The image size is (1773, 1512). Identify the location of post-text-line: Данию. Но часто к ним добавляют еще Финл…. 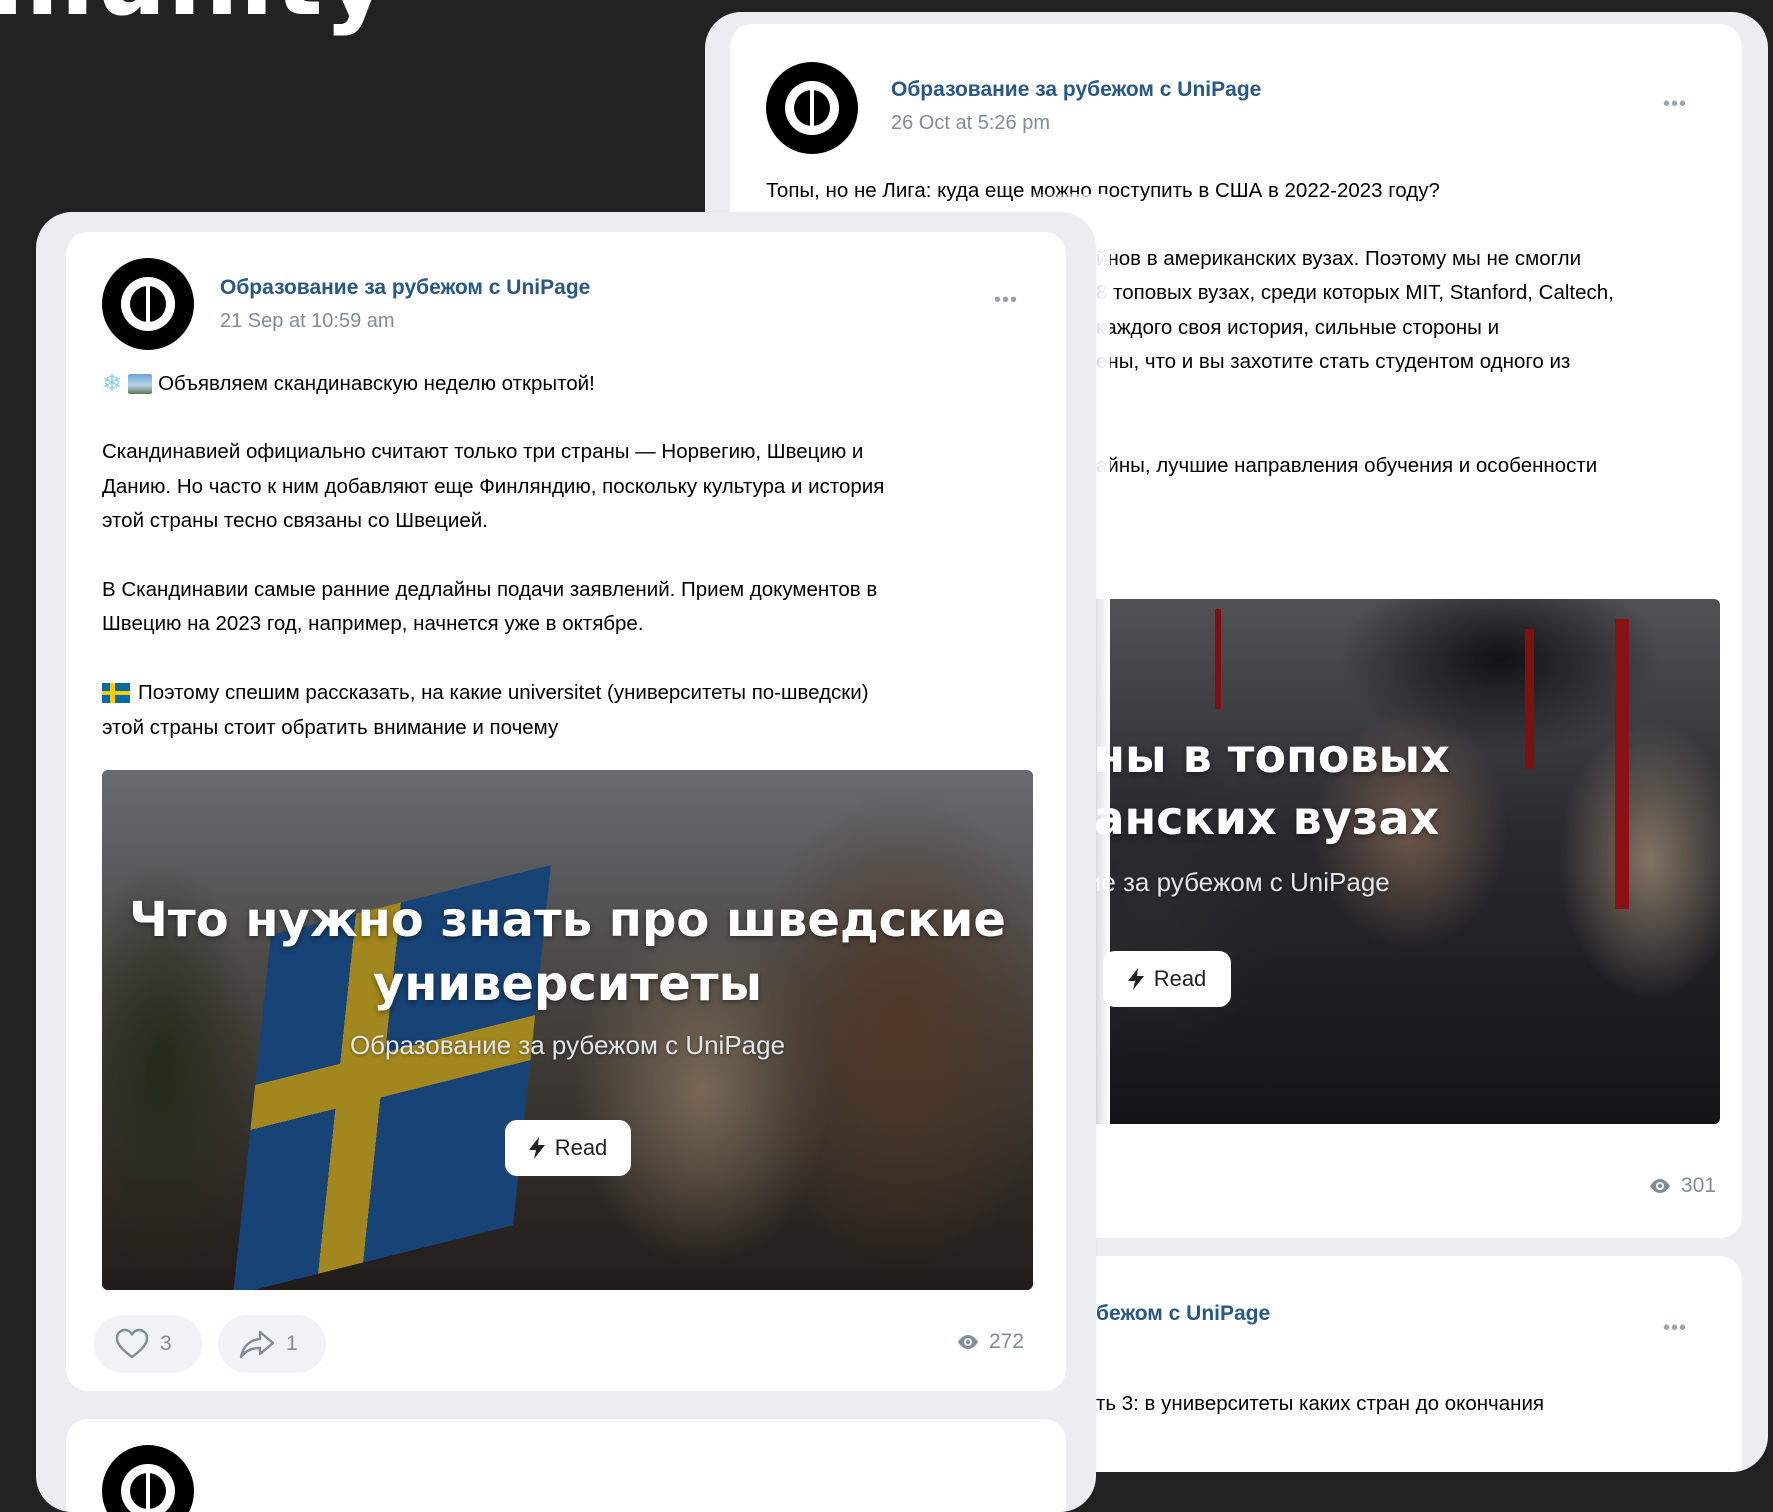
(493, 486).